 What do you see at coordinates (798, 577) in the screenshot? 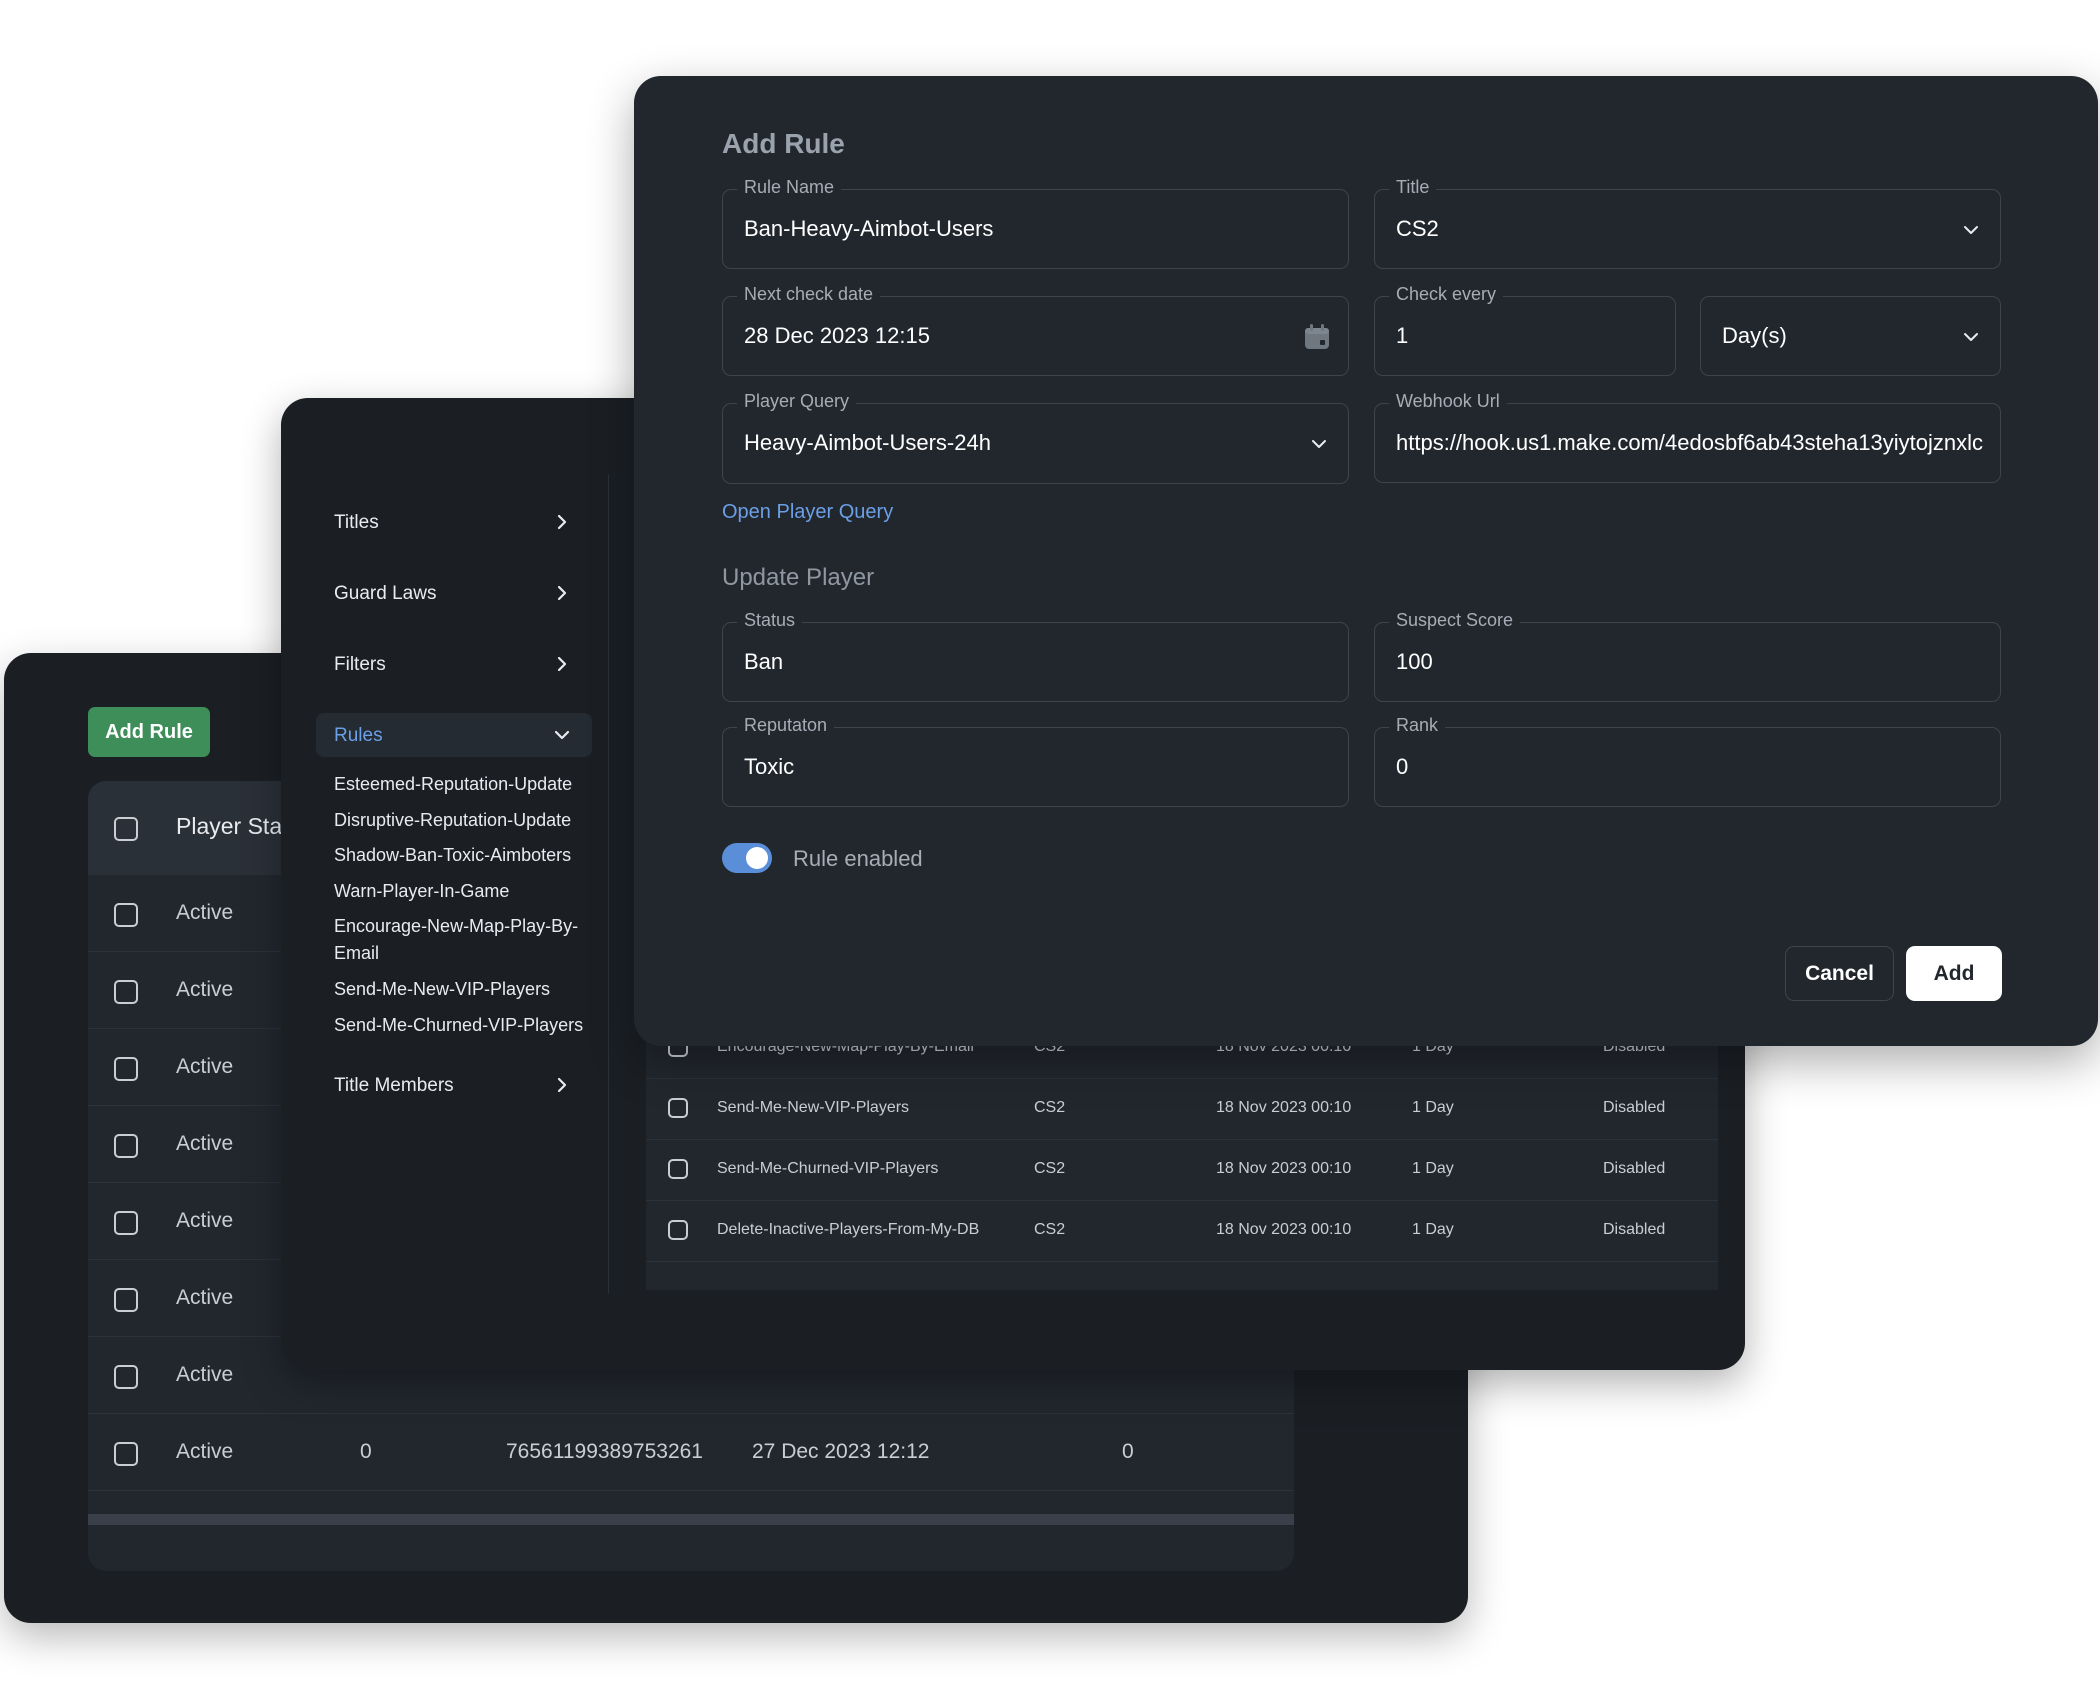
I see `update-player-heading: Update Player` at bounding box center [798, 577].